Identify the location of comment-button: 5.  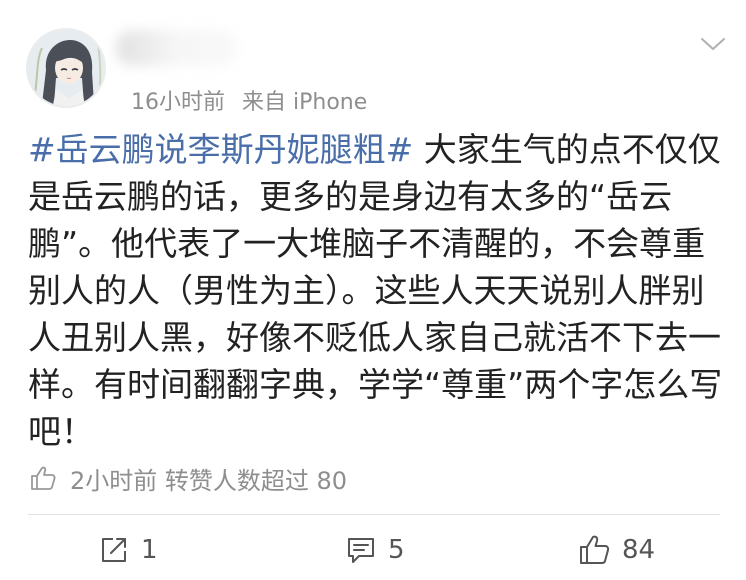
(375, 550).